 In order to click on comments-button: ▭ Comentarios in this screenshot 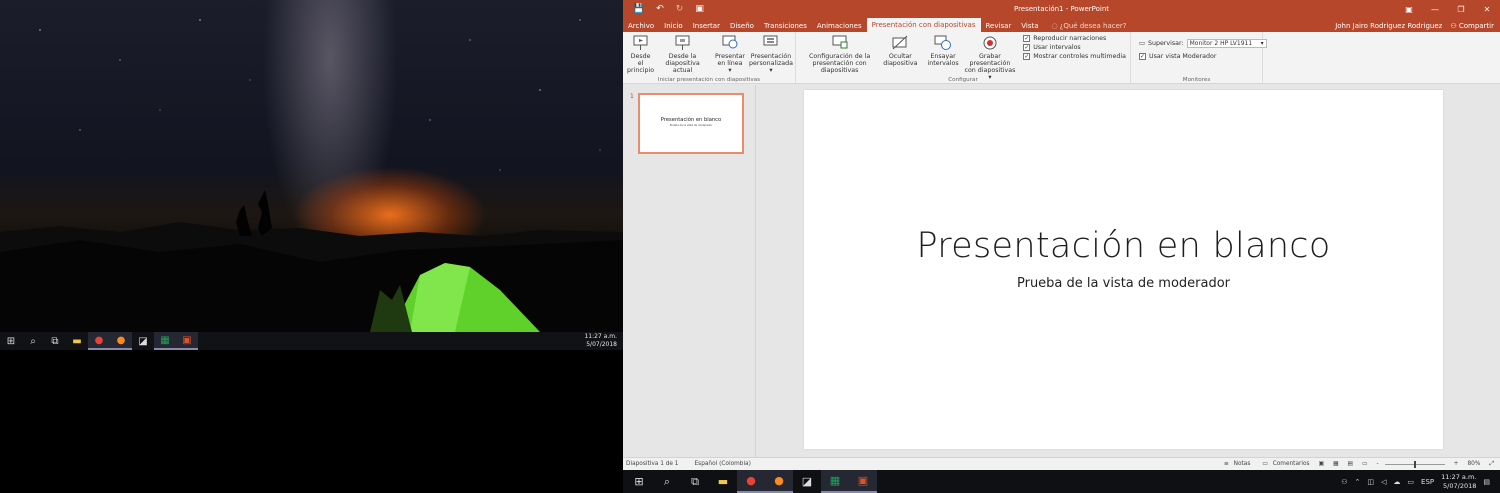, I will do `click(1282, 464)`.